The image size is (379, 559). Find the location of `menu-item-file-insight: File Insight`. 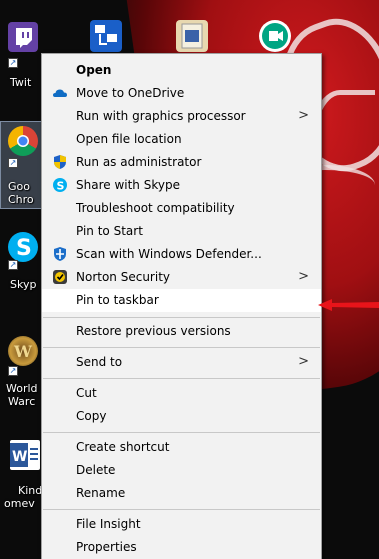

menu-item-file-insight: File Insight is located at coordinates (181, 524).